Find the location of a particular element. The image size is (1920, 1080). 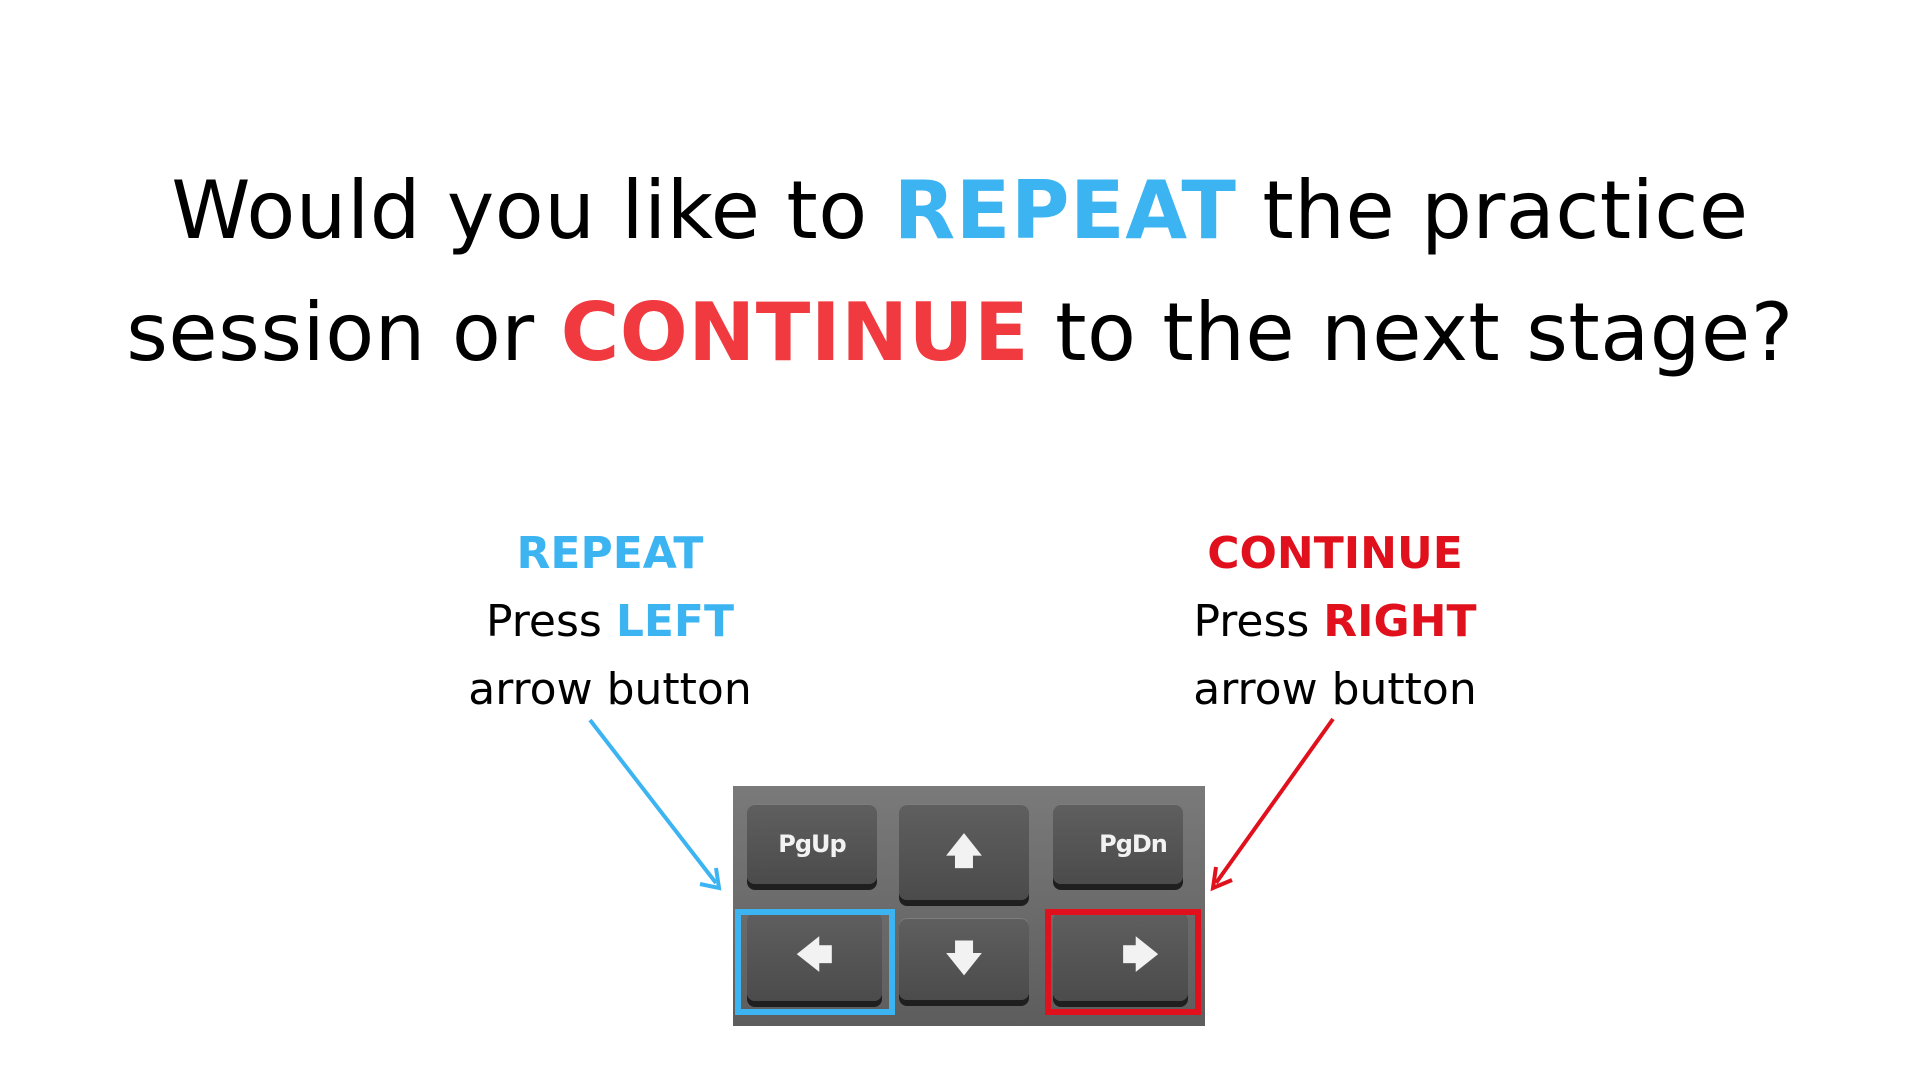

repeat-pointer-arrow is located at coordinates (653, 801).